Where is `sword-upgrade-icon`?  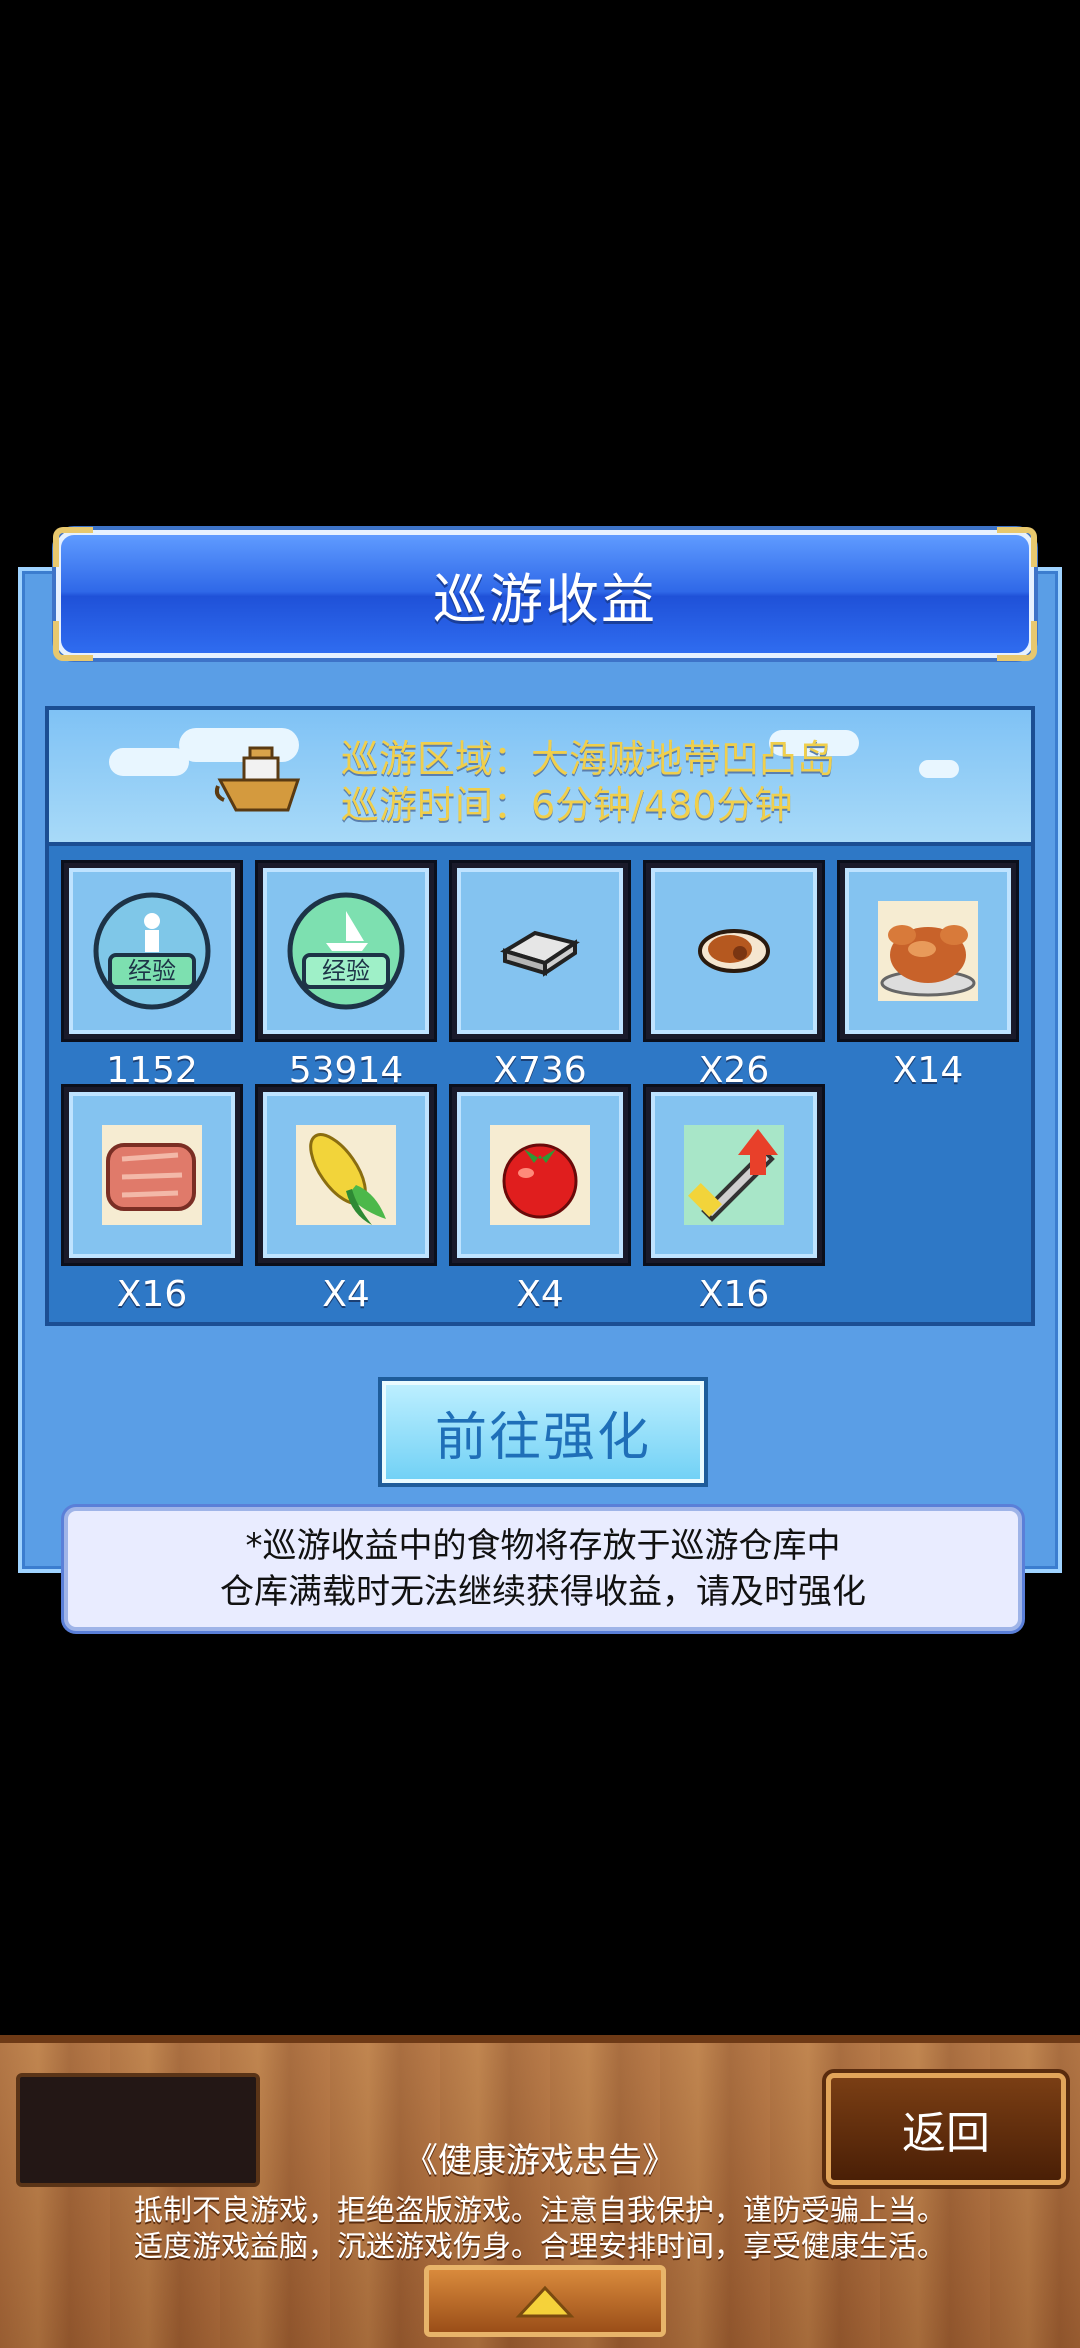 sword-upgrade-icon is located at coordinates (734, 1175).